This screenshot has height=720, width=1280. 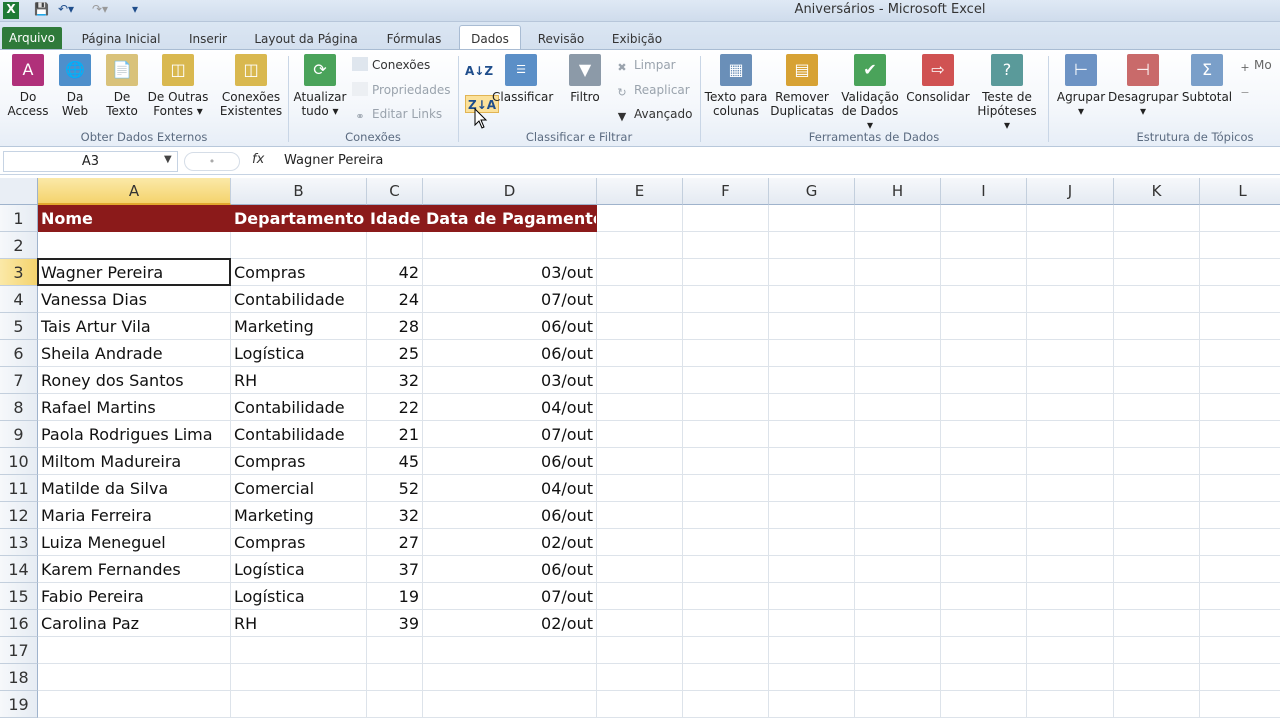 I want to click on tab-pagina-inicial: Página Inicial, so click(x=121, y=39).